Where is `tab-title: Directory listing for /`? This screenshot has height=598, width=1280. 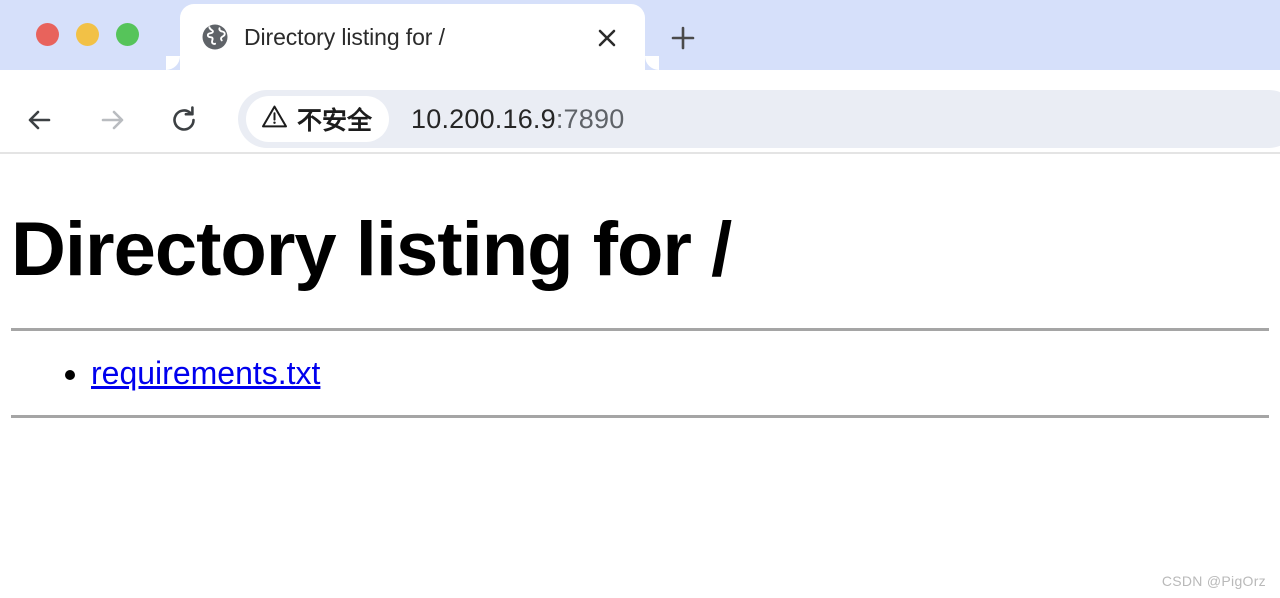
tab-title: Directory listing for / is located at coordinates (344, 36).